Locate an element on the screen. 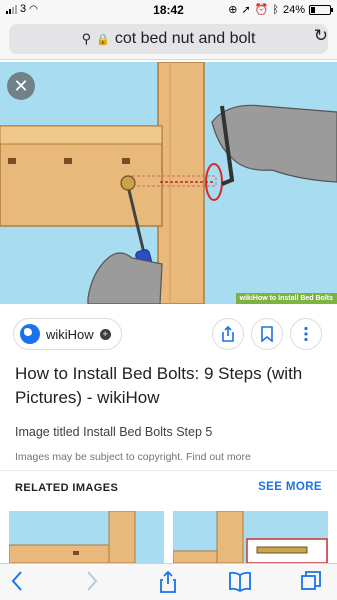  wikihow-watermark: wikiHow to Install Bed Bolts is located at coordinates (286, 298).